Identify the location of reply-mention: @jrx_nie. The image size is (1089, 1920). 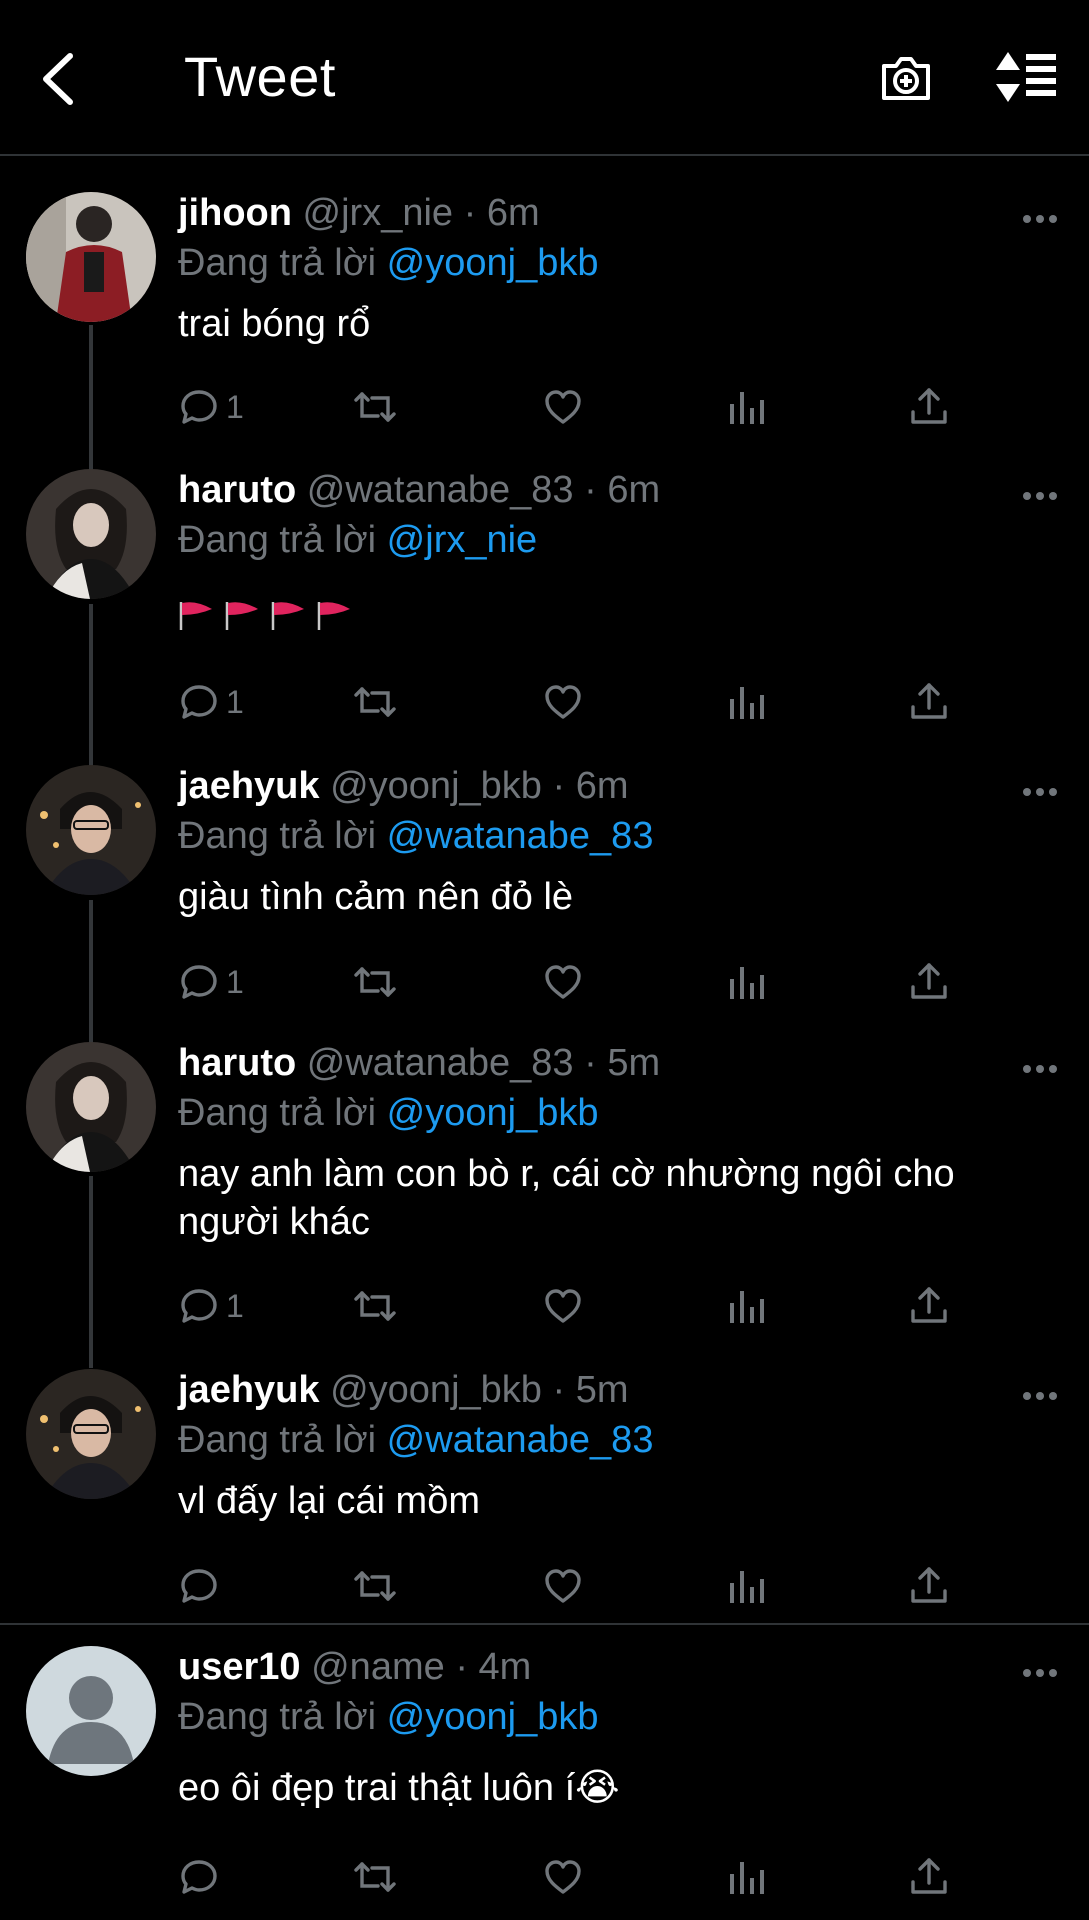
(462, 540).